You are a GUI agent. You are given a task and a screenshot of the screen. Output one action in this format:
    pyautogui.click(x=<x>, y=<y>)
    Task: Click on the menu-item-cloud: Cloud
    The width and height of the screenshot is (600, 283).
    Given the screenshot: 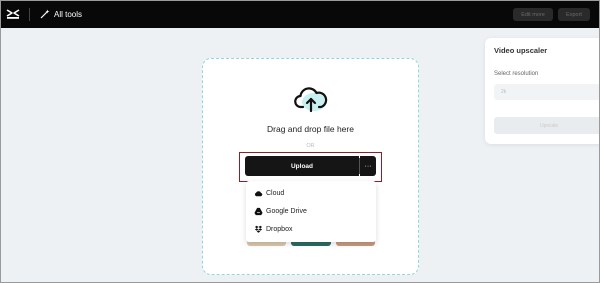 What is the action you would take?
    pyautogui.click(x=311, y=193)
    